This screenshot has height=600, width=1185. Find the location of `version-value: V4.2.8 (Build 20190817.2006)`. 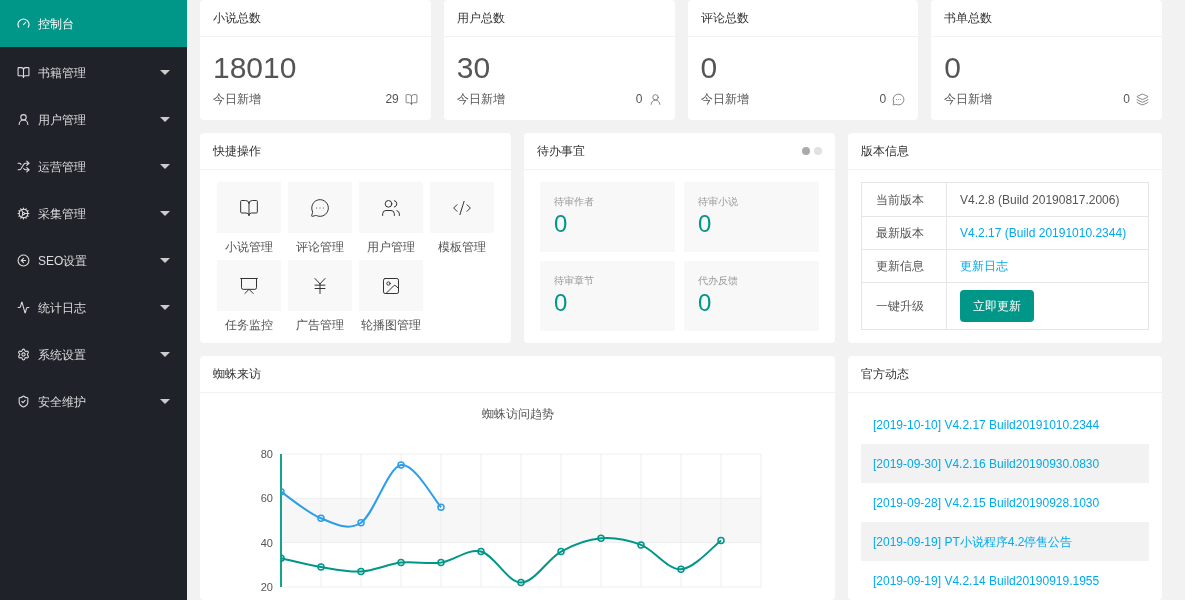

version-value: V4.2.8 (Build 20190817.2006) is located at coordinates (1040, 200).